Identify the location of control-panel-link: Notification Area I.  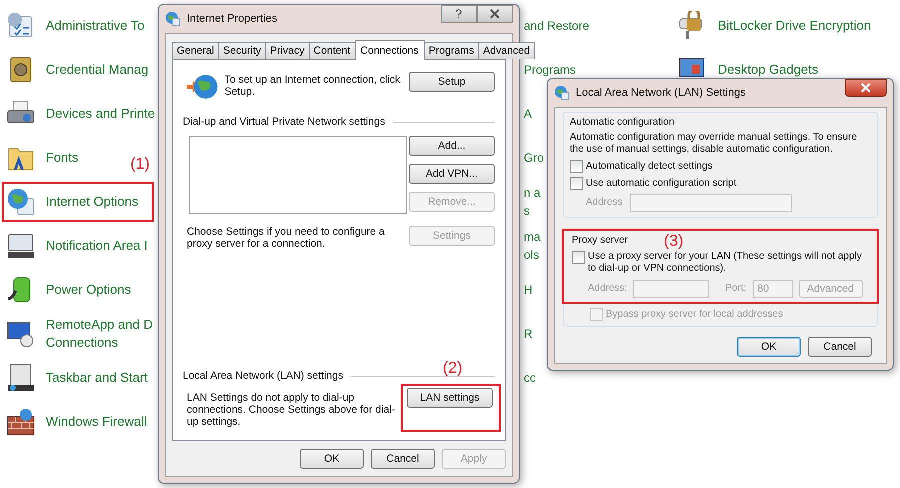
(97, 246).